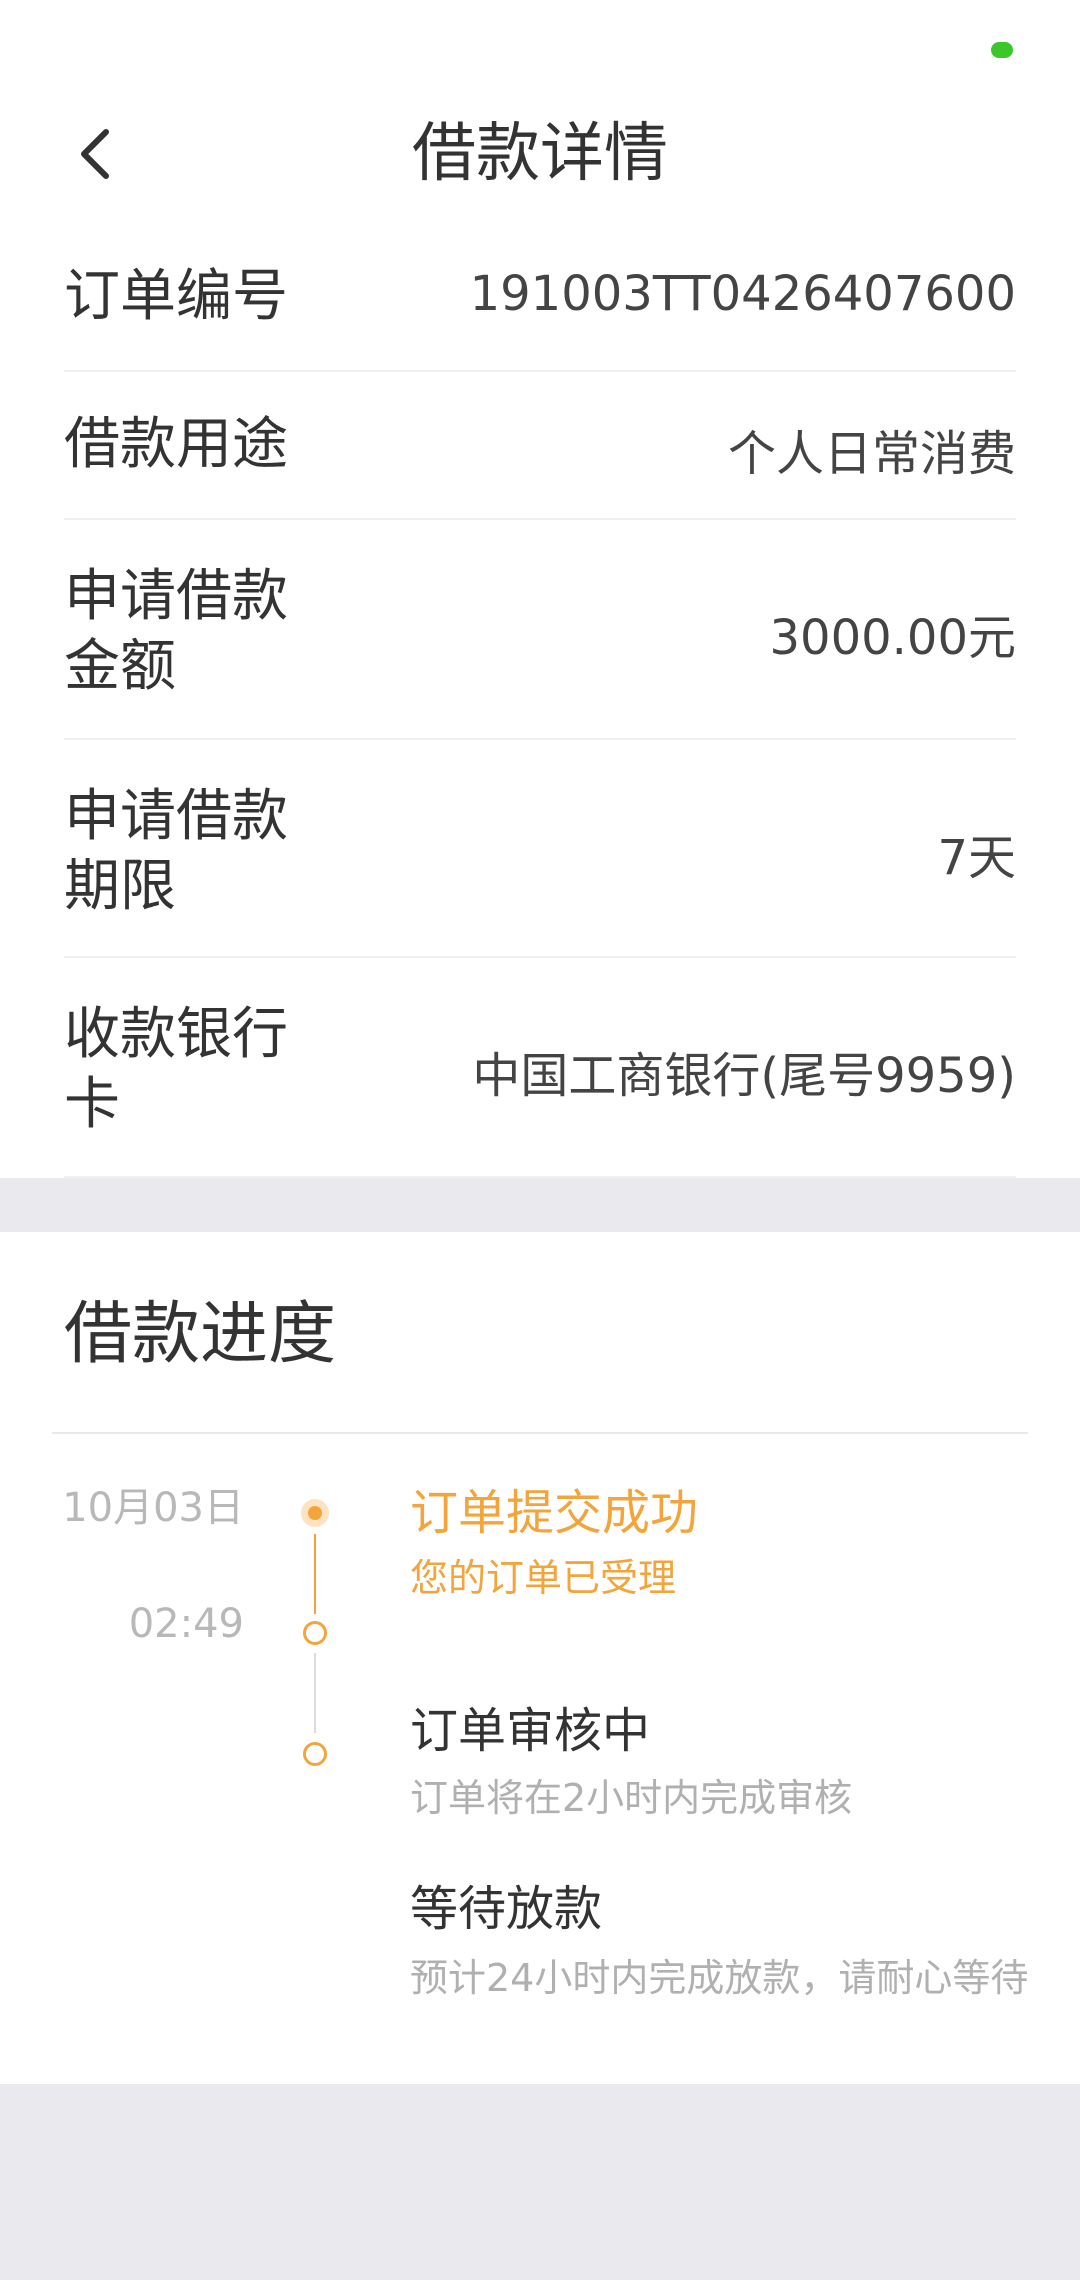 This screenshot has height=2280, width=1080. I want to click on purpose-label: 借款用途, so click(176, 444).